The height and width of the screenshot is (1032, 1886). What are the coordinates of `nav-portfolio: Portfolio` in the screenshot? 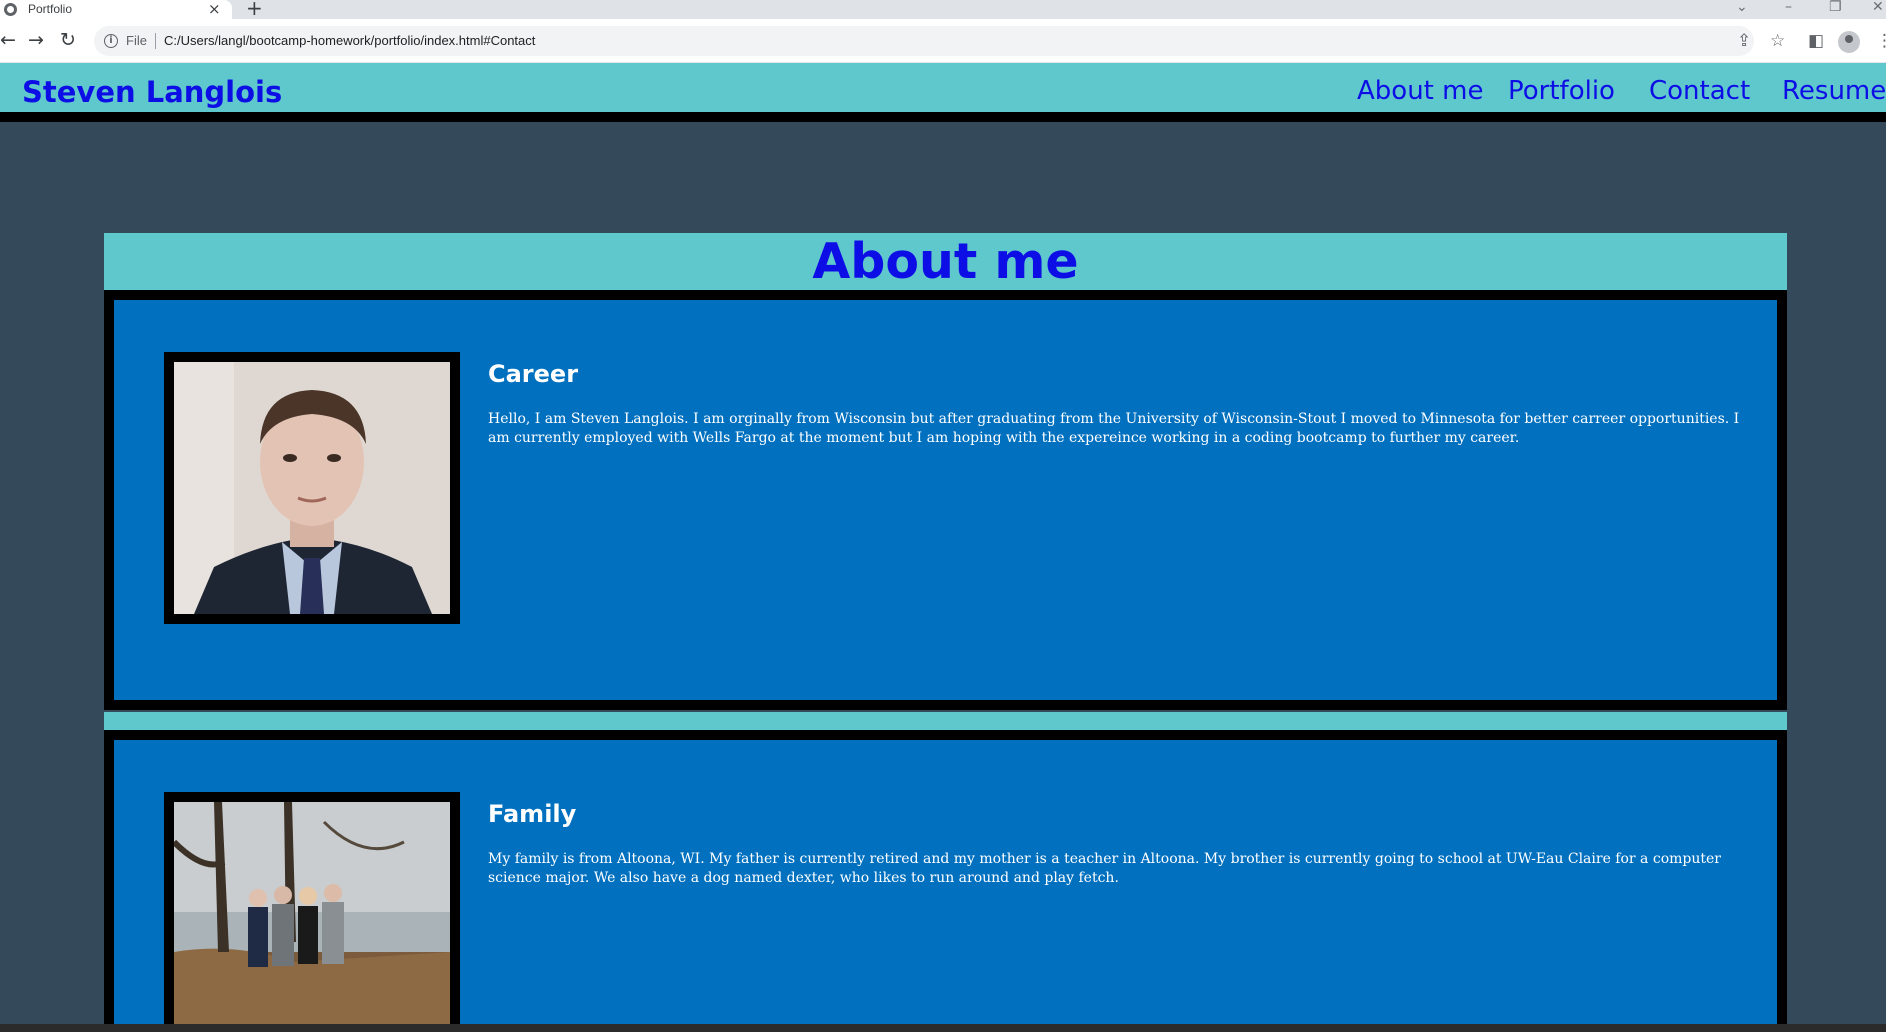 It's located at (1561, 91).